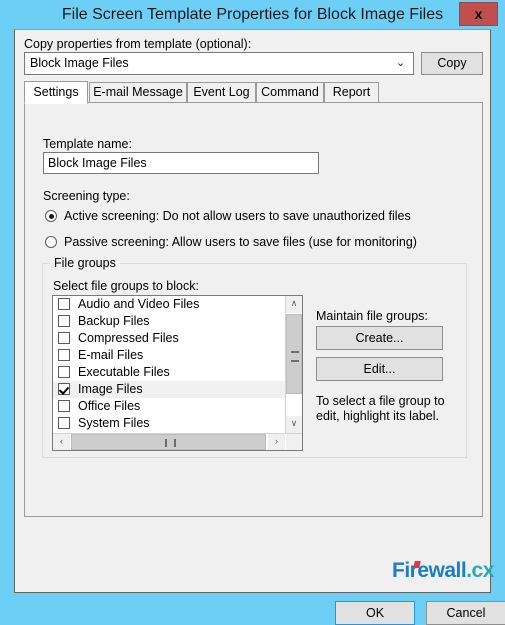 This screenshot has height=625, width=505. I want to click on copy-button: Copy, so click(452, 63).